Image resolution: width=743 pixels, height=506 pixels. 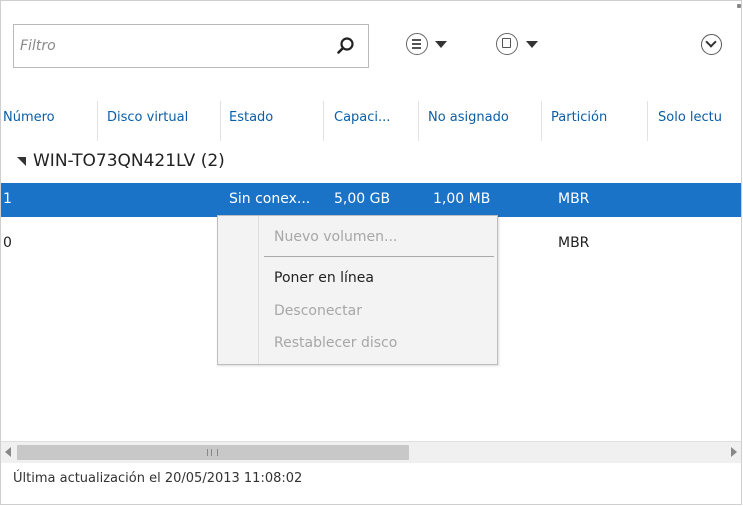 I want to click on cell-no-asignado: 1,00 MB, so click(x=462, y=199).